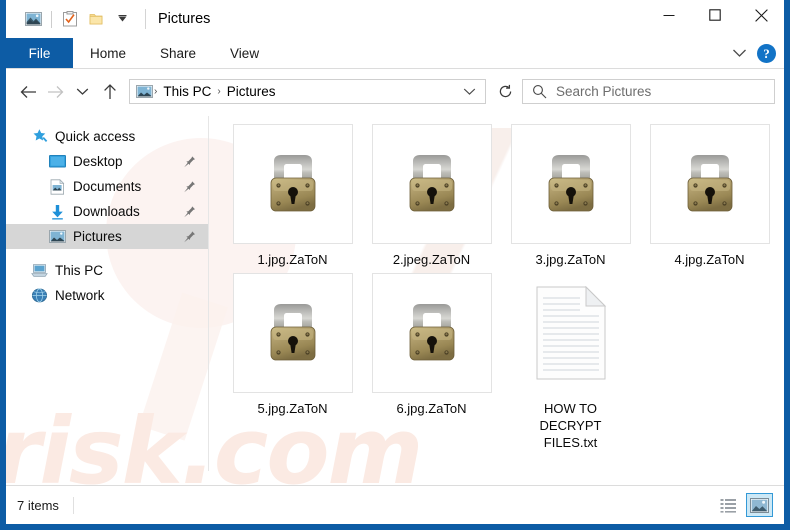 The image size is (790, 530). Describe the element at coordinates (744, 505) in the screenshot. I see `view-toggle-group` at that location.